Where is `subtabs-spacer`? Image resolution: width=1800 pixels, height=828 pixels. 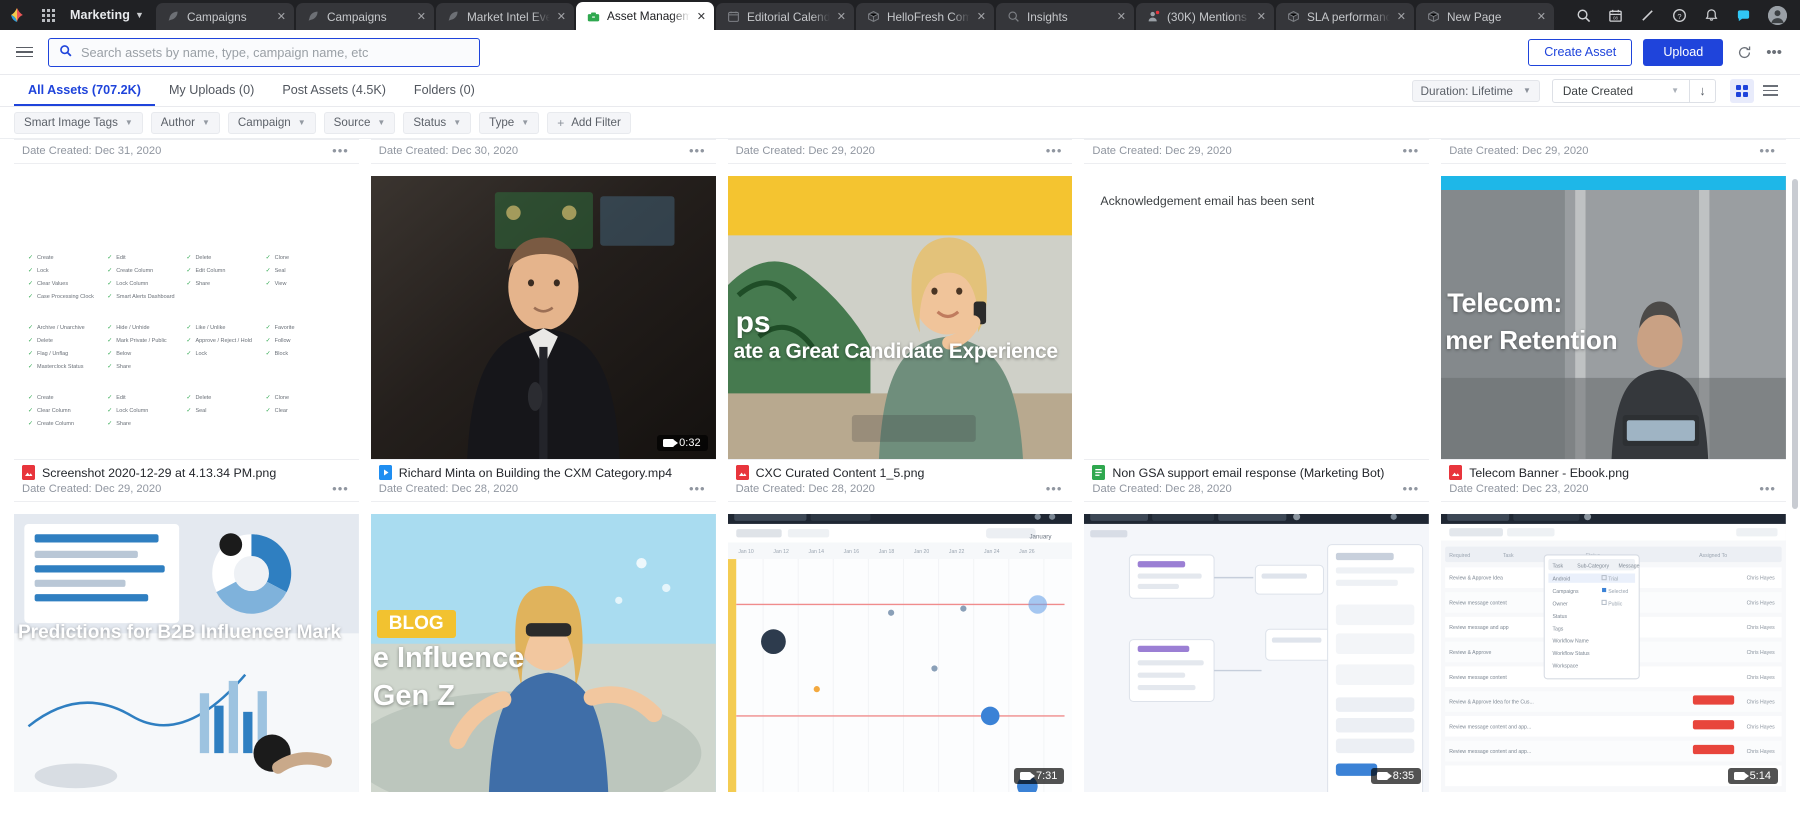 subtabs-spacer is located at coordinates (950, 90).